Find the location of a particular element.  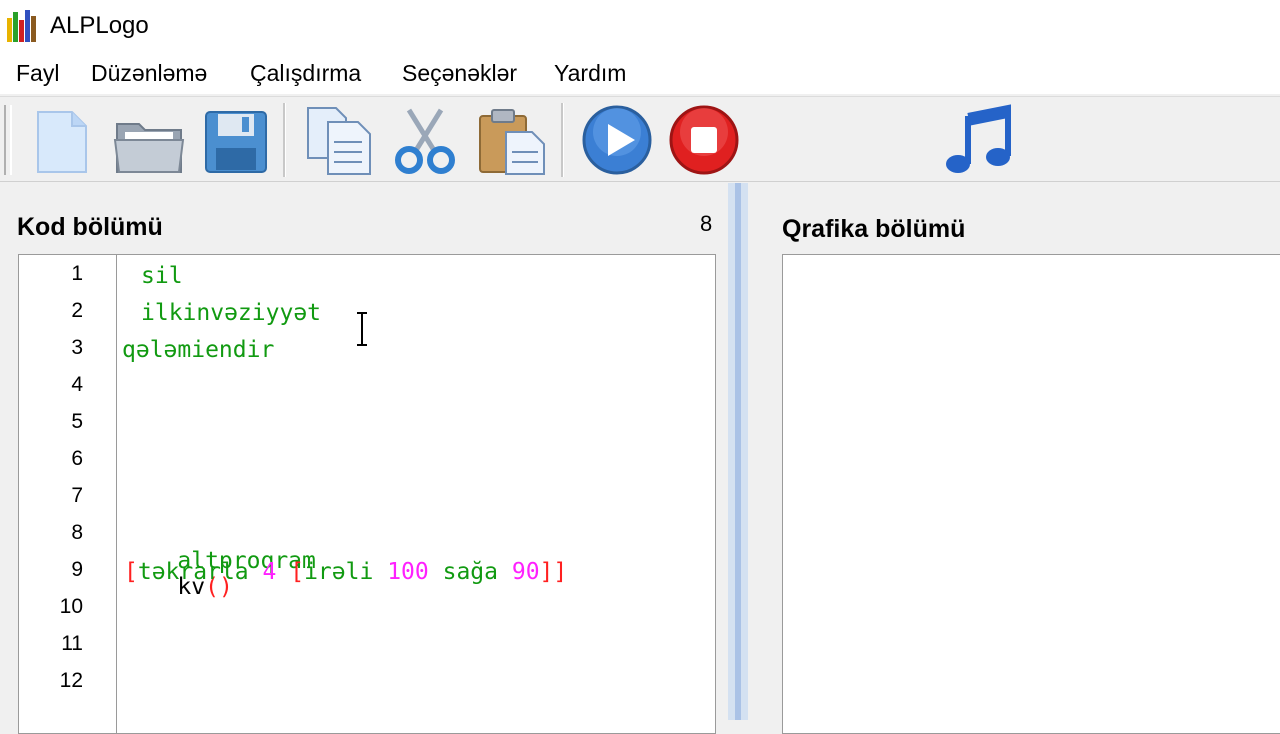

line-number: 4 is located at coordinates (77, 384).